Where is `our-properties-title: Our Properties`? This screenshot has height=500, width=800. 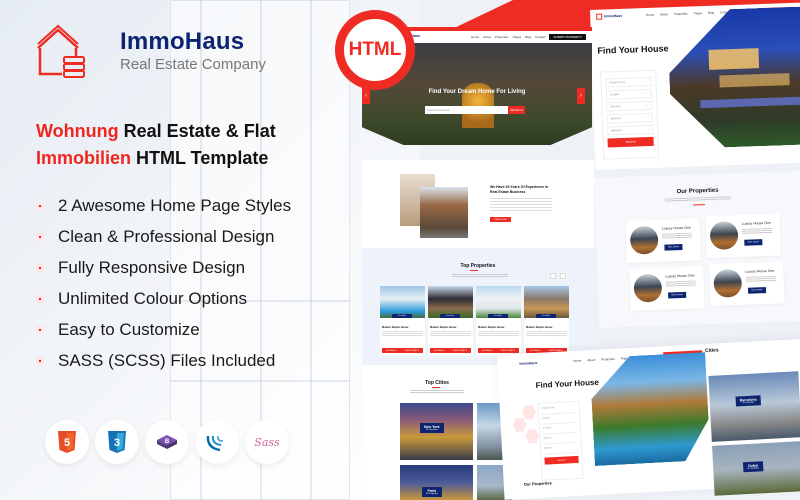 our-properties-title: Our Properties is located at coordinates (697, 191).